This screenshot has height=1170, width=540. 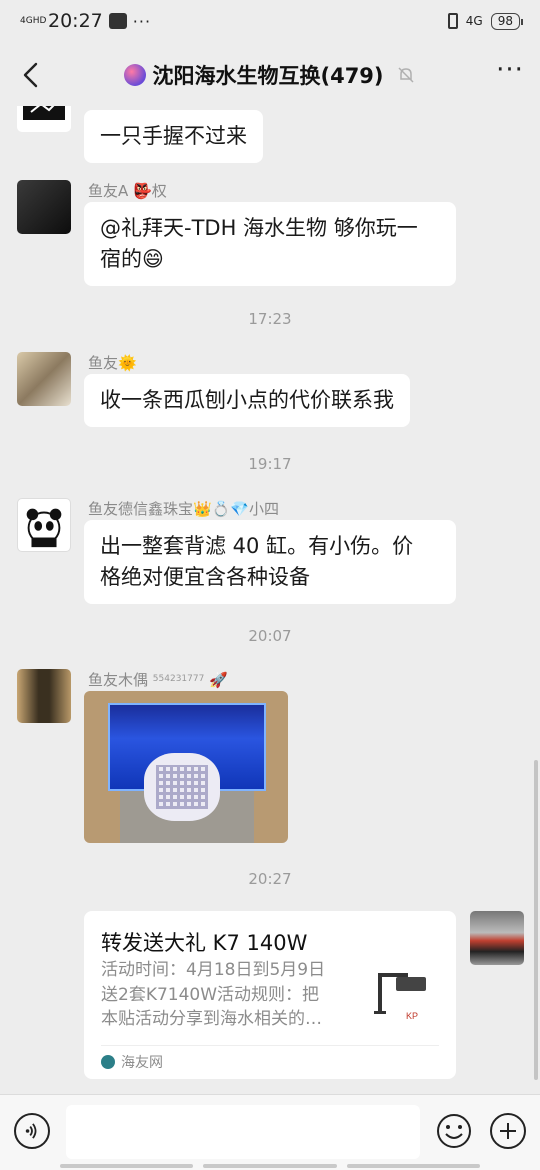 What do you see at coordinates (474, 21) in the screenshot?
I see `network-type: 4G` at bounding box center [474, 21].